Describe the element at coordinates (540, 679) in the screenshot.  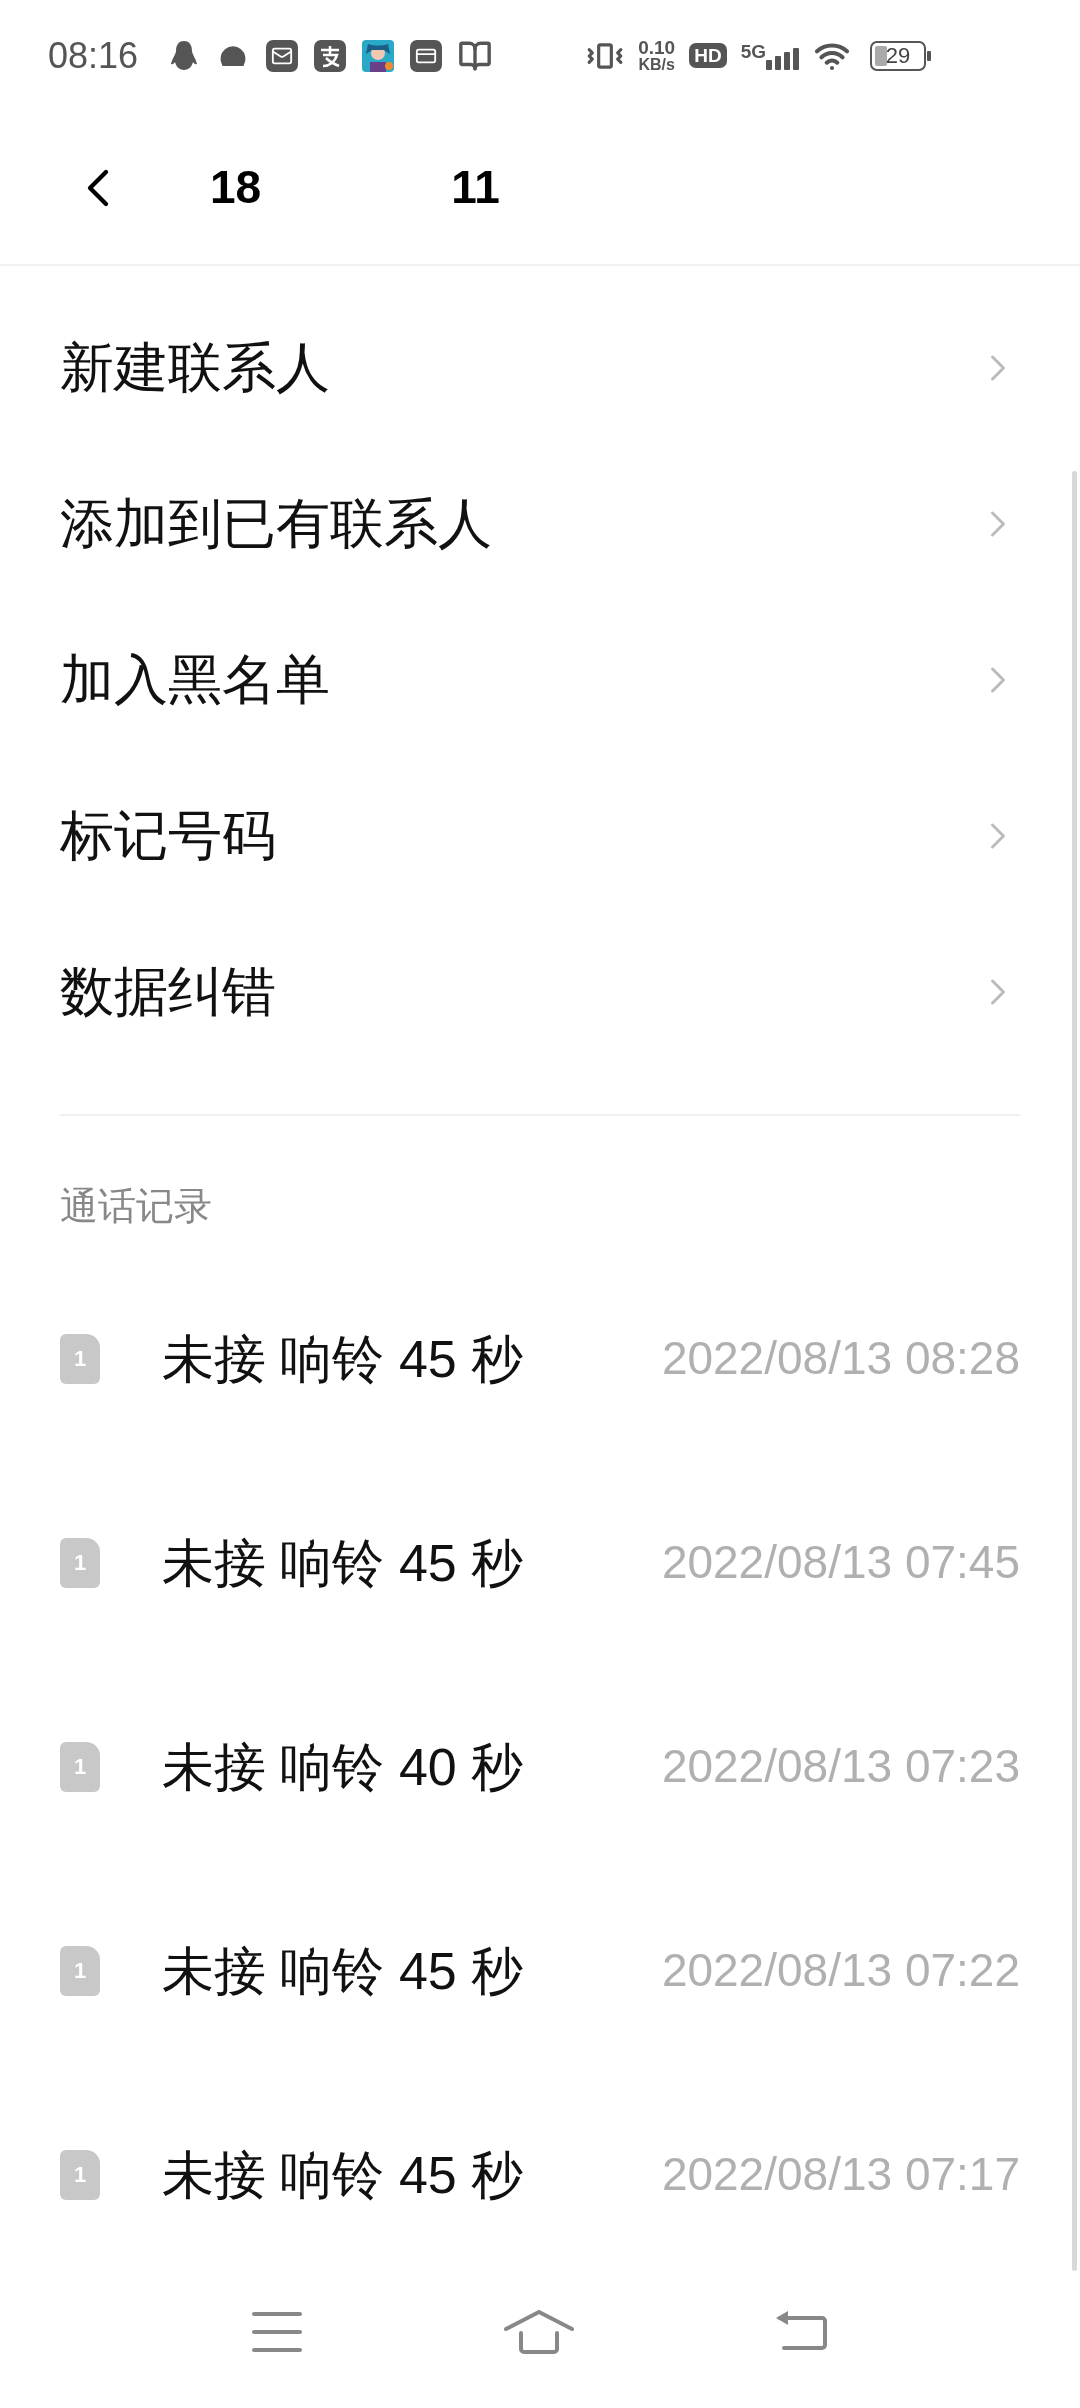
I see `menu-item: 加入黑名单` at that location.